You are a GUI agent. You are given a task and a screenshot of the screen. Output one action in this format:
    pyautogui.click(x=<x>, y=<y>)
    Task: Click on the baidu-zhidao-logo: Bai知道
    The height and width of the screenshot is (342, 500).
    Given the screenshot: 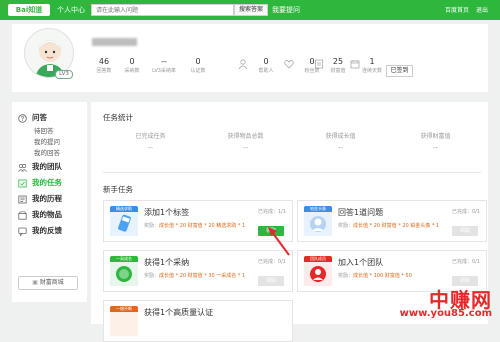 What is the action you would take?
    pyautogui.click(x=29, y=10)
    